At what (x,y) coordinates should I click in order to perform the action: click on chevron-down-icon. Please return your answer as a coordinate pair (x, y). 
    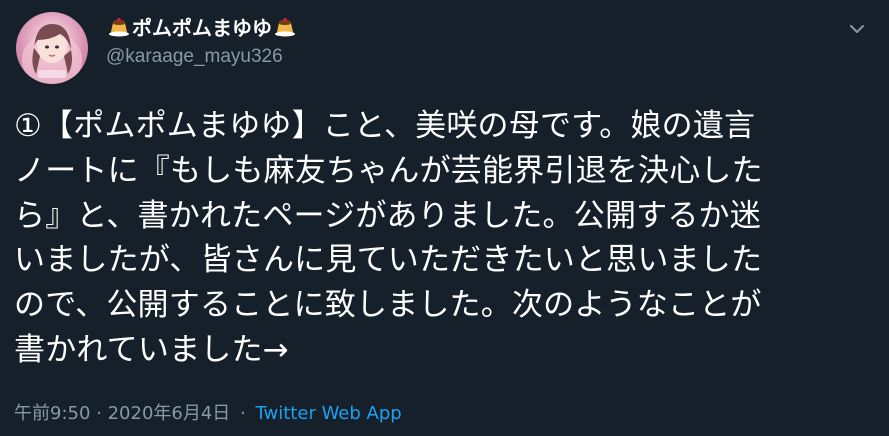
    Looking at the image, I should click on (857, 29).